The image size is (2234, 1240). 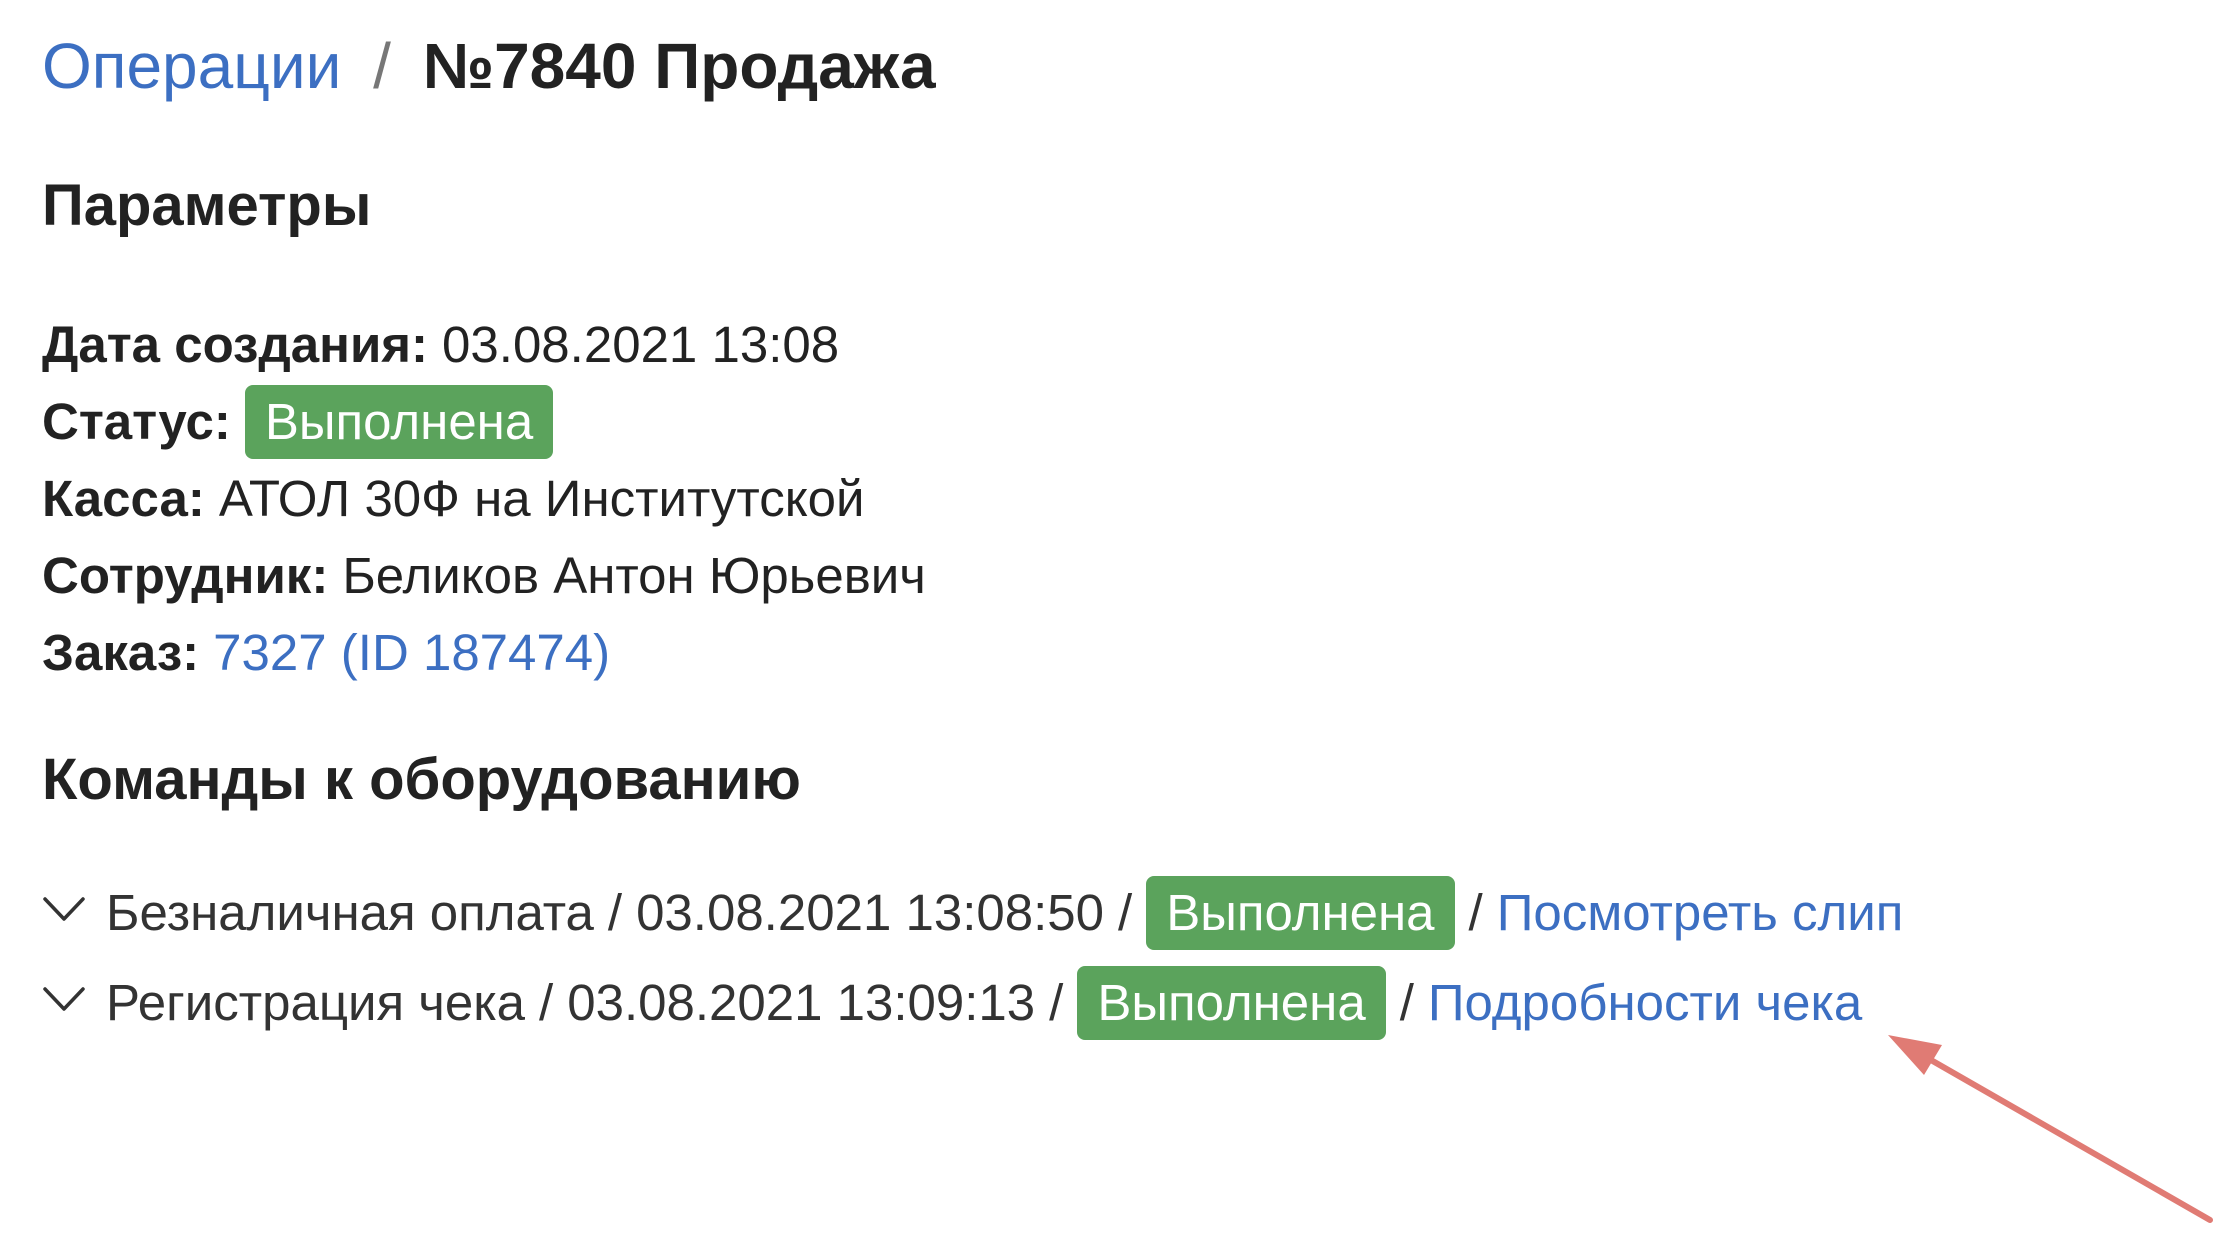 I want to click on page-title: №7840 Продажа, so click(x=679, y=66).